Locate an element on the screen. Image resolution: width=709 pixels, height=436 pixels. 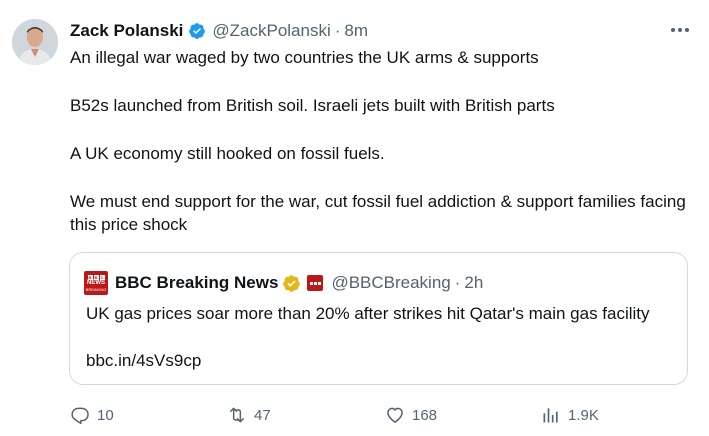
bbc-logo-news: NEWS is located at coordinates (96, 283).